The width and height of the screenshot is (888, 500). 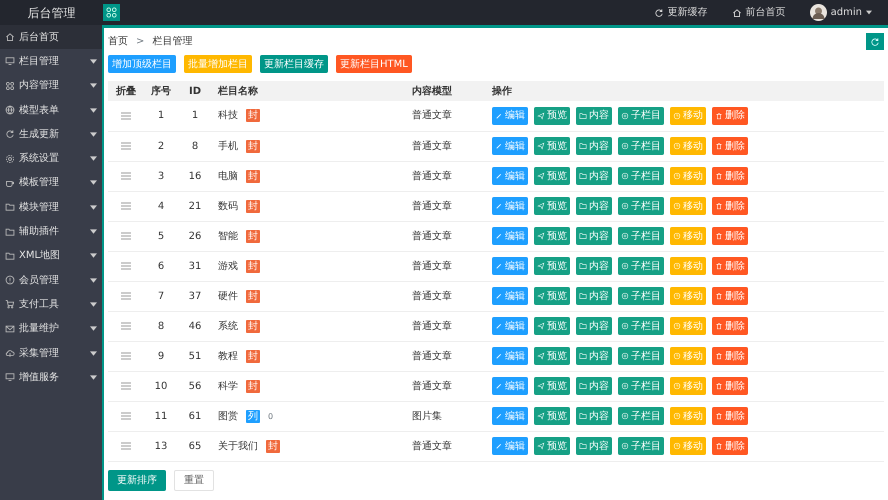 I want to click on sidebar-item: XML地图, so click(x=51, y=256).